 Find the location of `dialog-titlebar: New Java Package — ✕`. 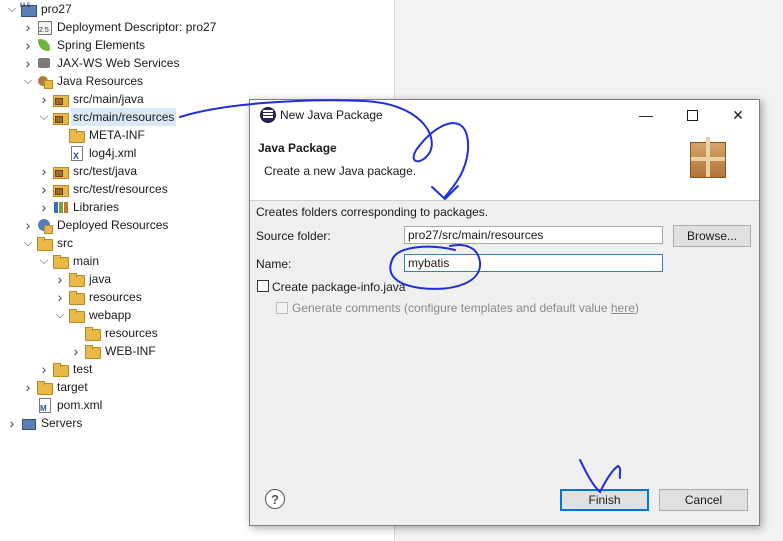

dialog-titlebar: New Java Package — ✕ is located at coordinates (504, 115).